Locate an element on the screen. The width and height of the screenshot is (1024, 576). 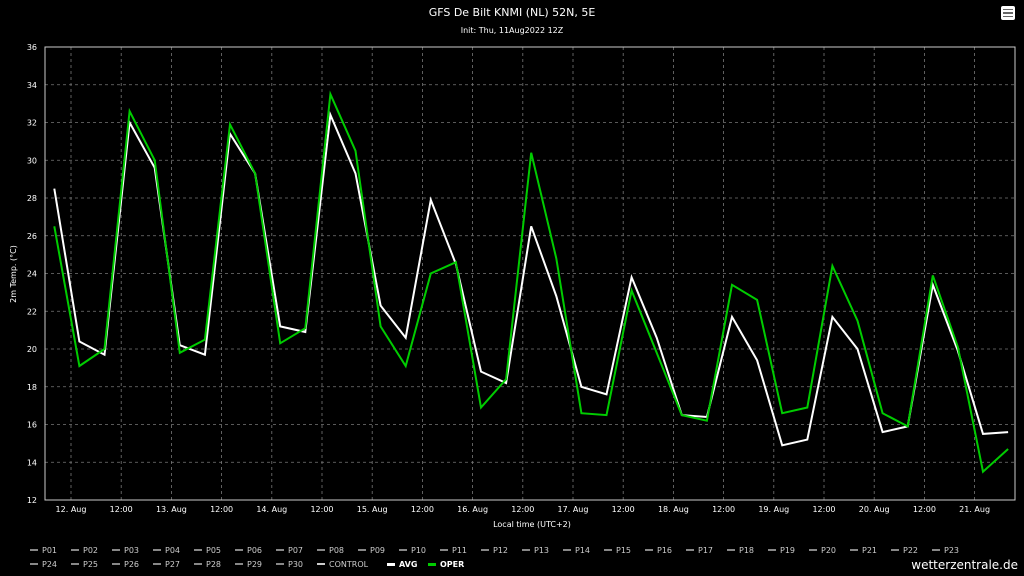
credit-text: wetterzentrale.de is located at coordinates (964, 565).